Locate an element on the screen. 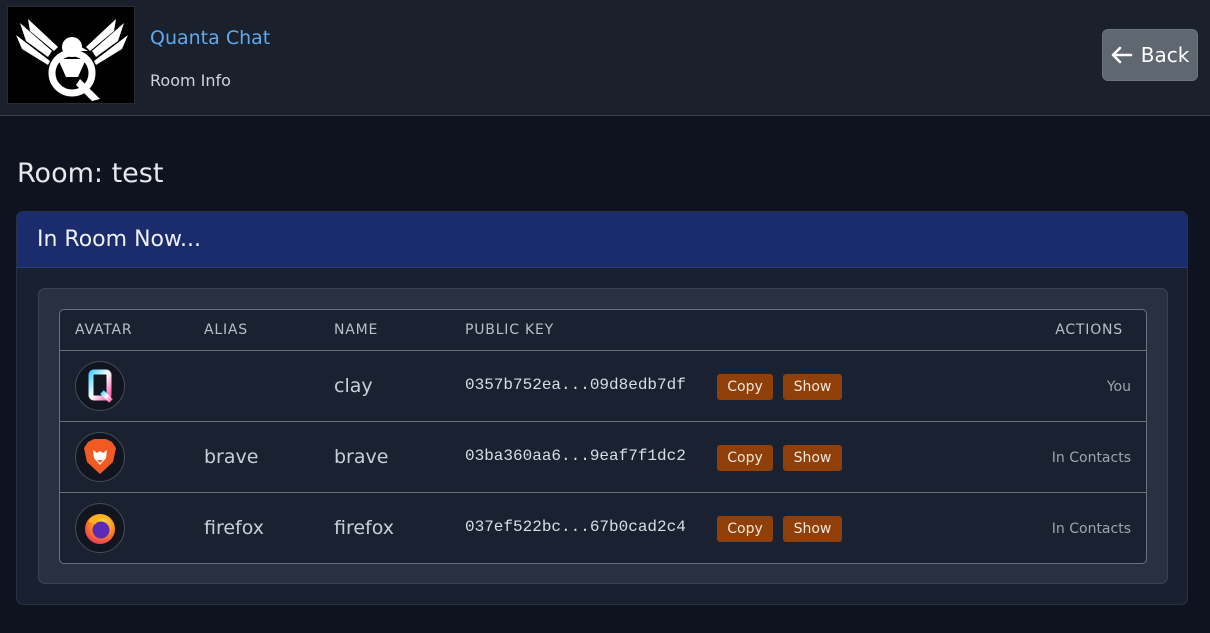 The width and height of the screenshot is (1210, 633). brave-lion-icon is located at coordinates (100, 457).